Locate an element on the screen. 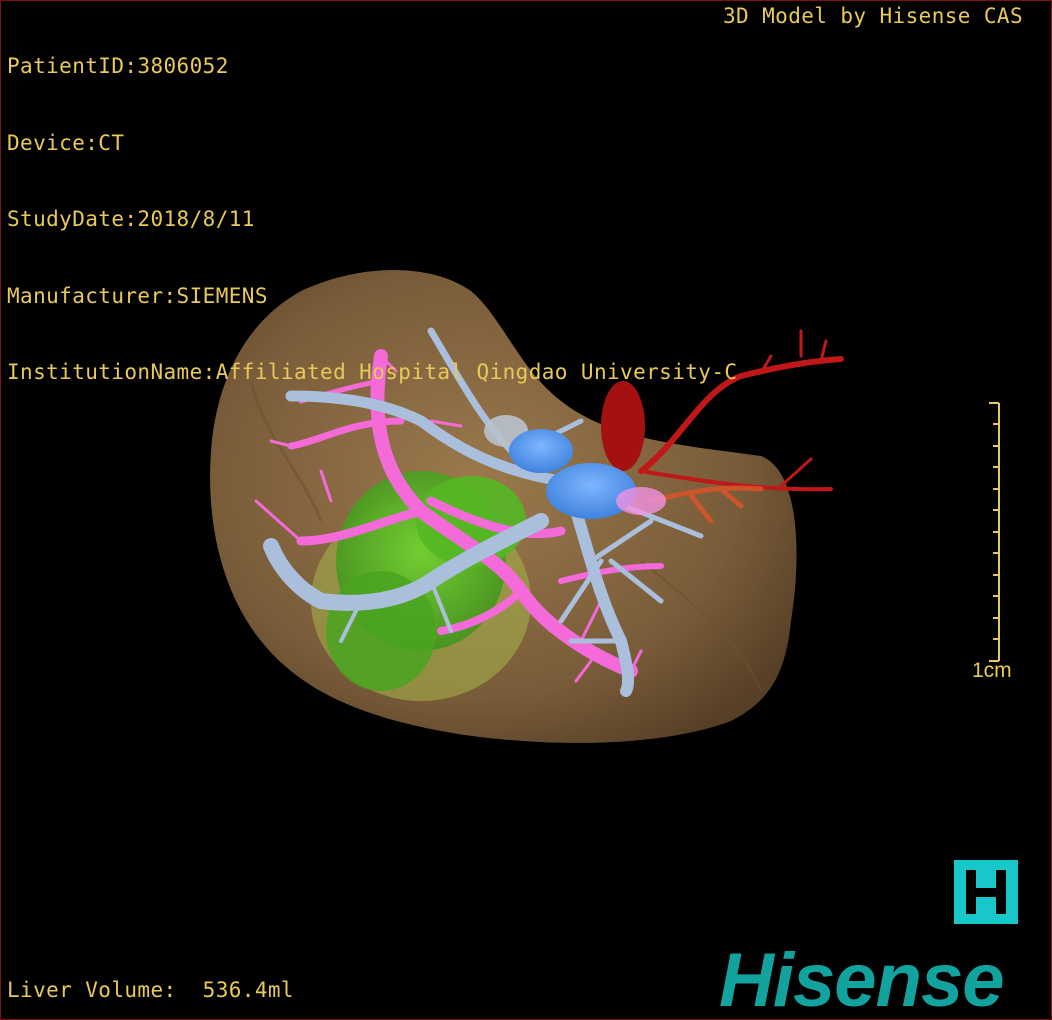  scale-bar is located at coordinates (994, 532).